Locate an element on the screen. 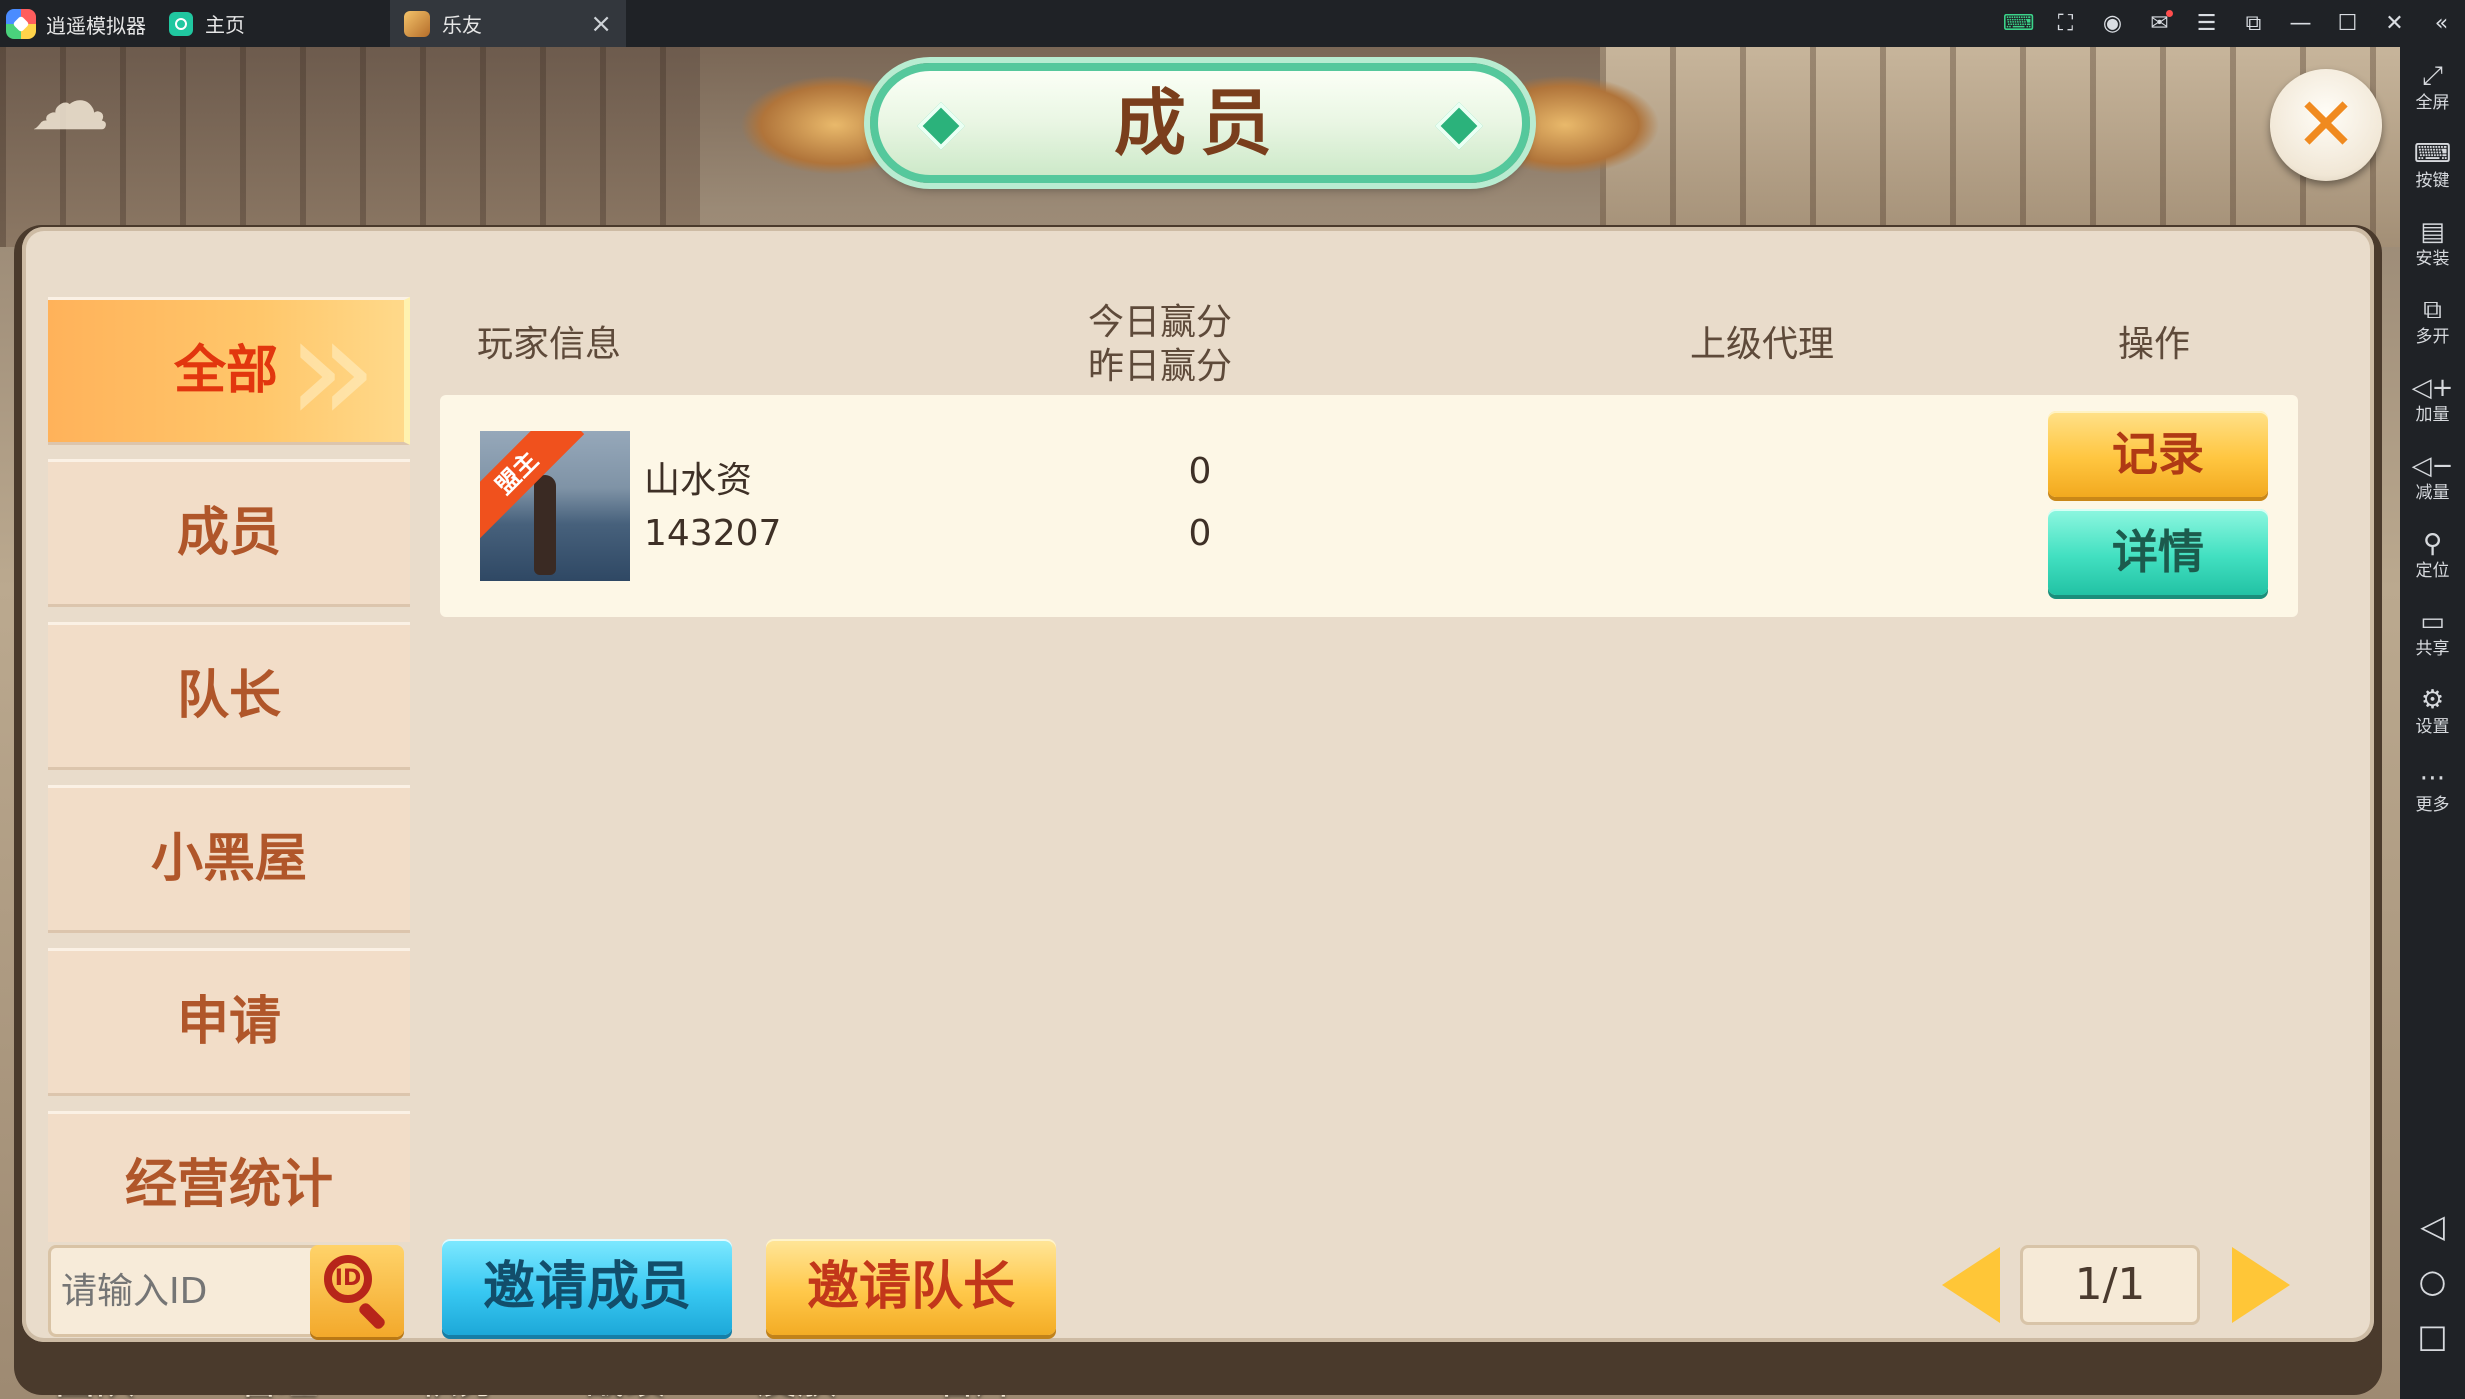 The image size is (2465, 1399). tab-home-label: 主页 is located at coordinates (225, 25).